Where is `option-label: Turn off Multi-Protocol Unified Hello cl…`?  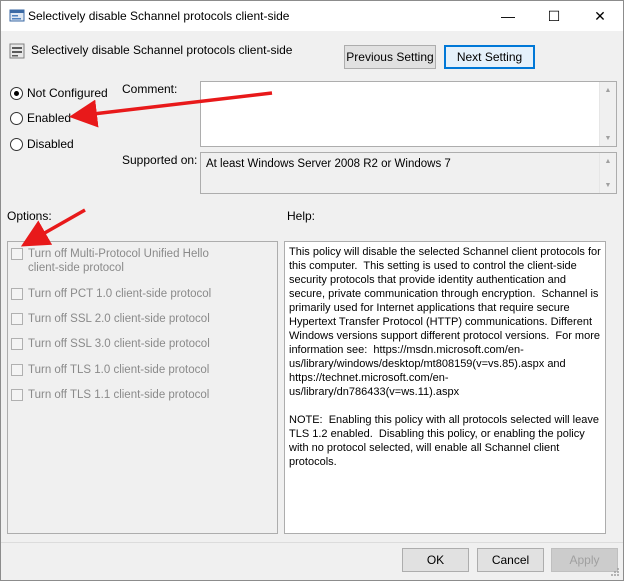 option-label: Turn off Multi-Protocol Unified Hello cl… is located at coordinates (118, 261).